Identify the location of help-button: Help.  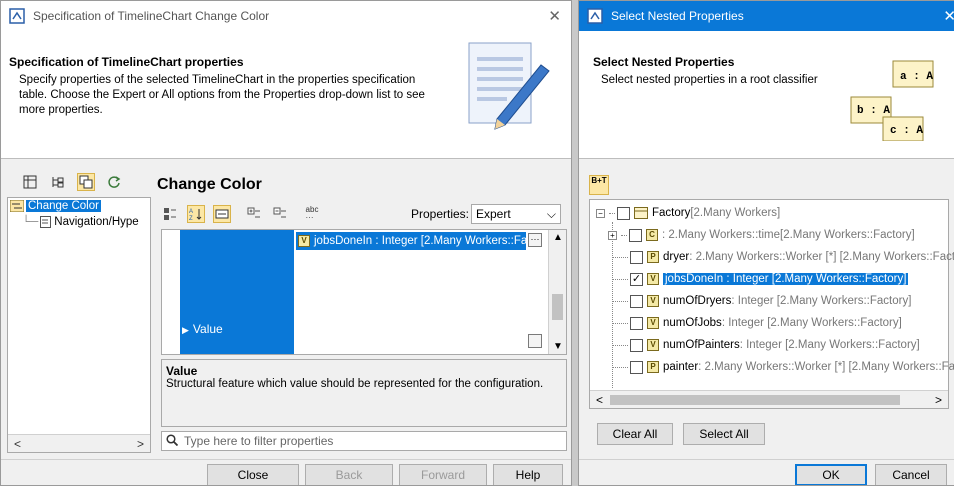
(528, 474).